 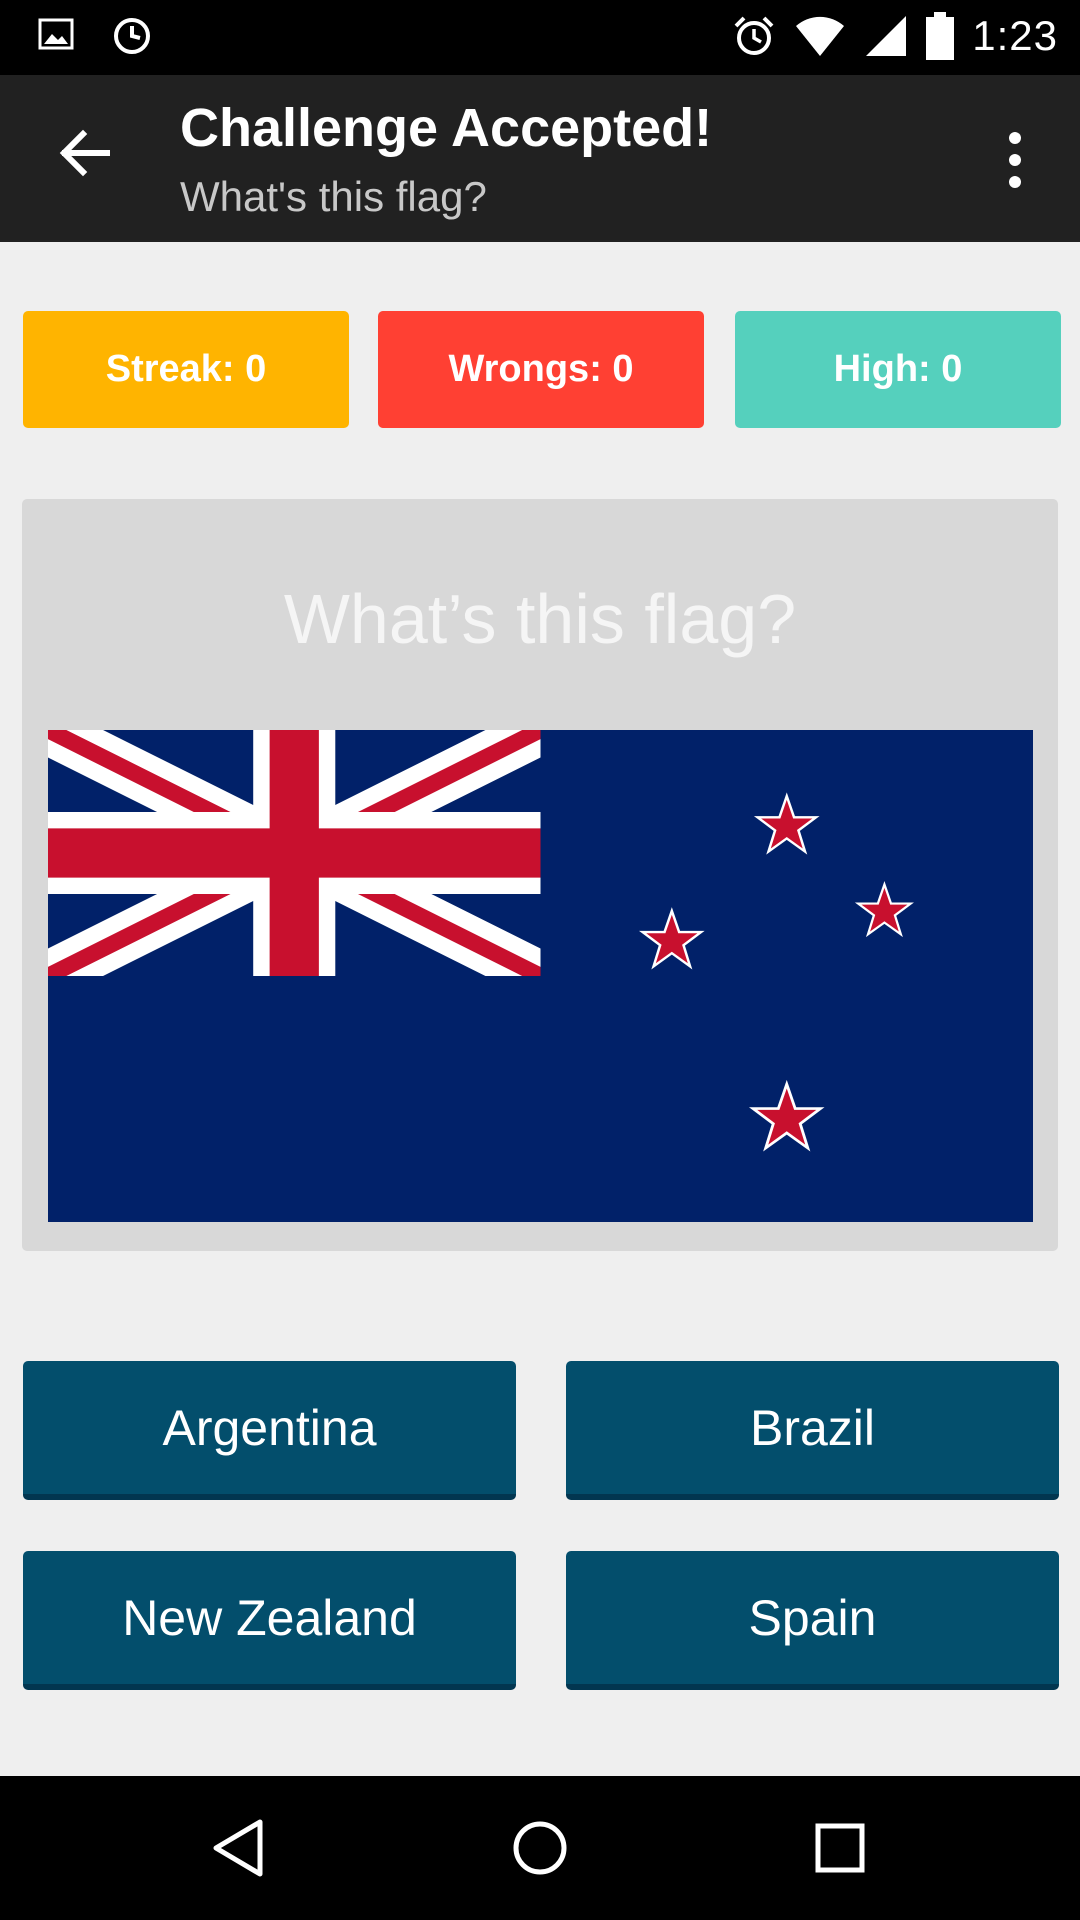 I want to click on status-time: 1:23, so click(x=1015, y=35).